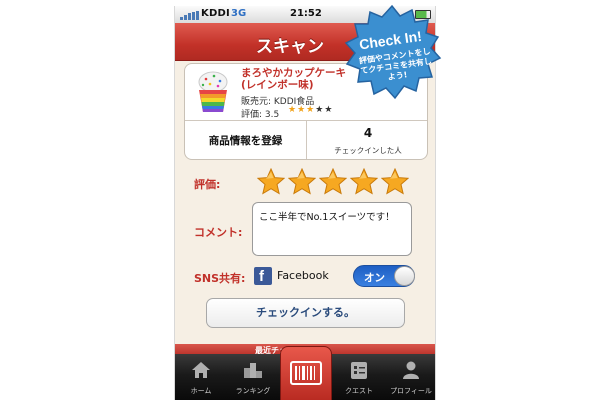 This screenshot has height=400, width=610. I want to click on home-icon, so click(201, 370).